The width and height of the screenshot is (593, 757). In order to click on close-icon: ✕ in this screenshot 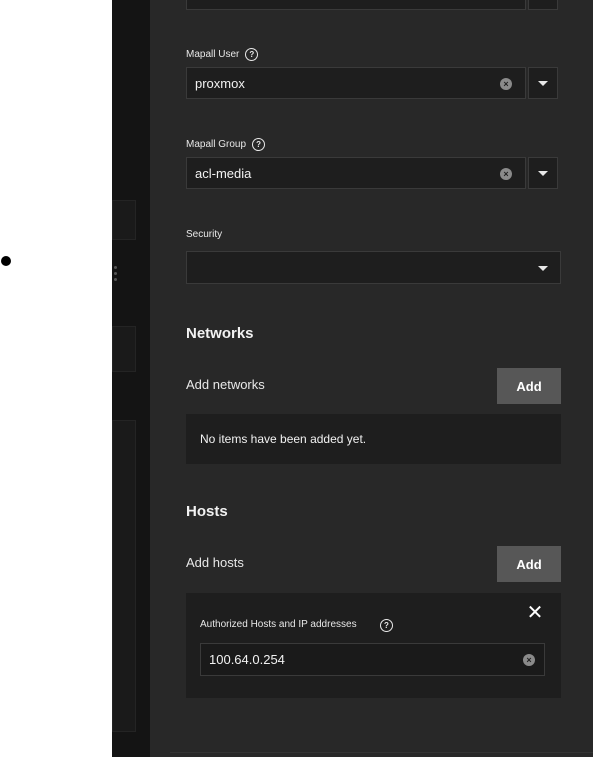, I will do `click(535, 613)`.